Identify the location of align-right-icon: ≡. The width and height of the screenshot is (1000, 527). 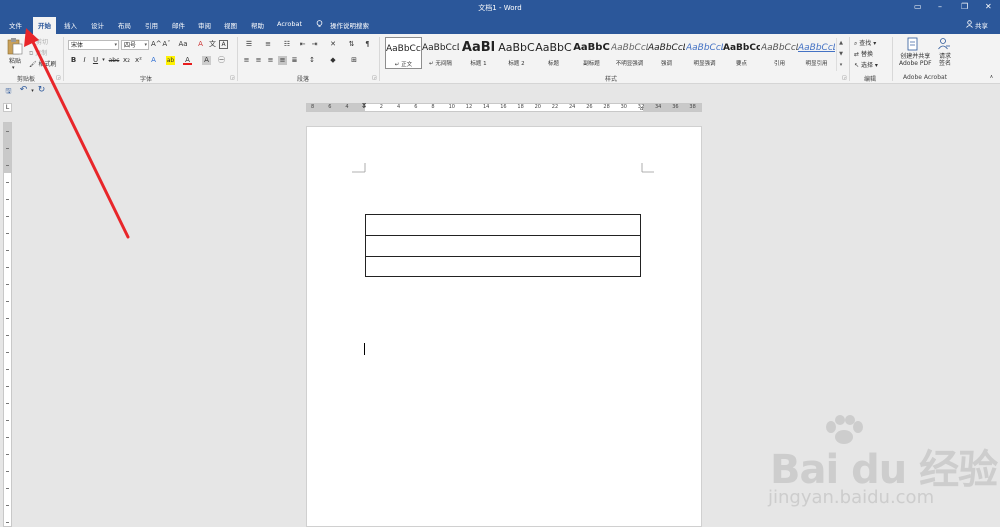
(270, 60).